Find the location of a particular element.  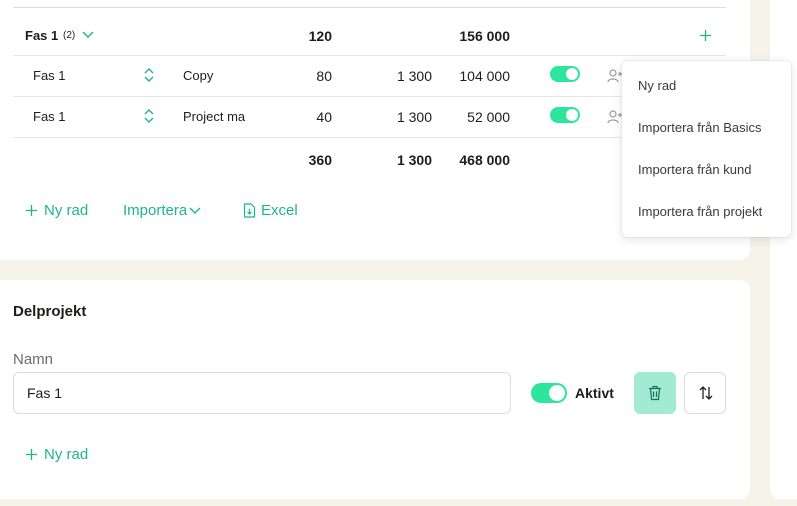

new-row-button: Ny rad is located at coordinates (56, 210).